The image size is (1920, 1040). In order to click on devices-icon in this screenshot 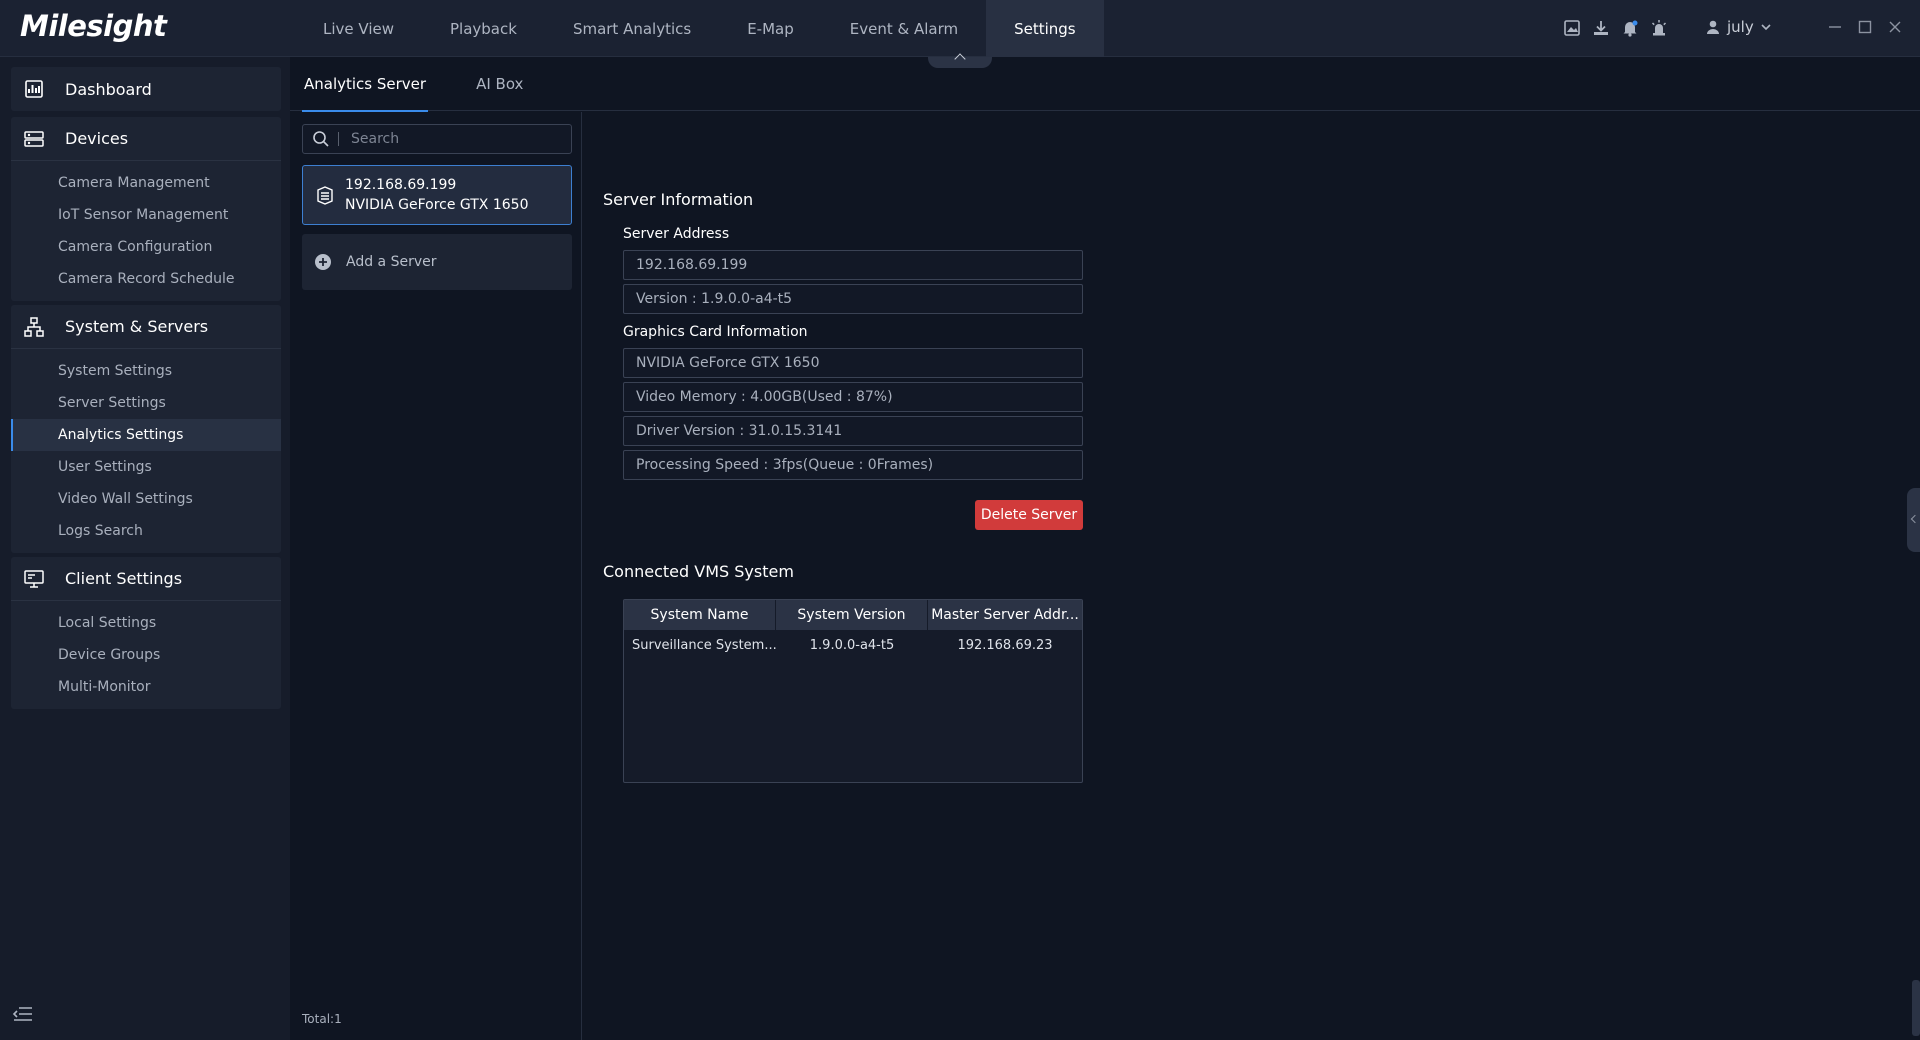, I will do `click(34, 139)`.